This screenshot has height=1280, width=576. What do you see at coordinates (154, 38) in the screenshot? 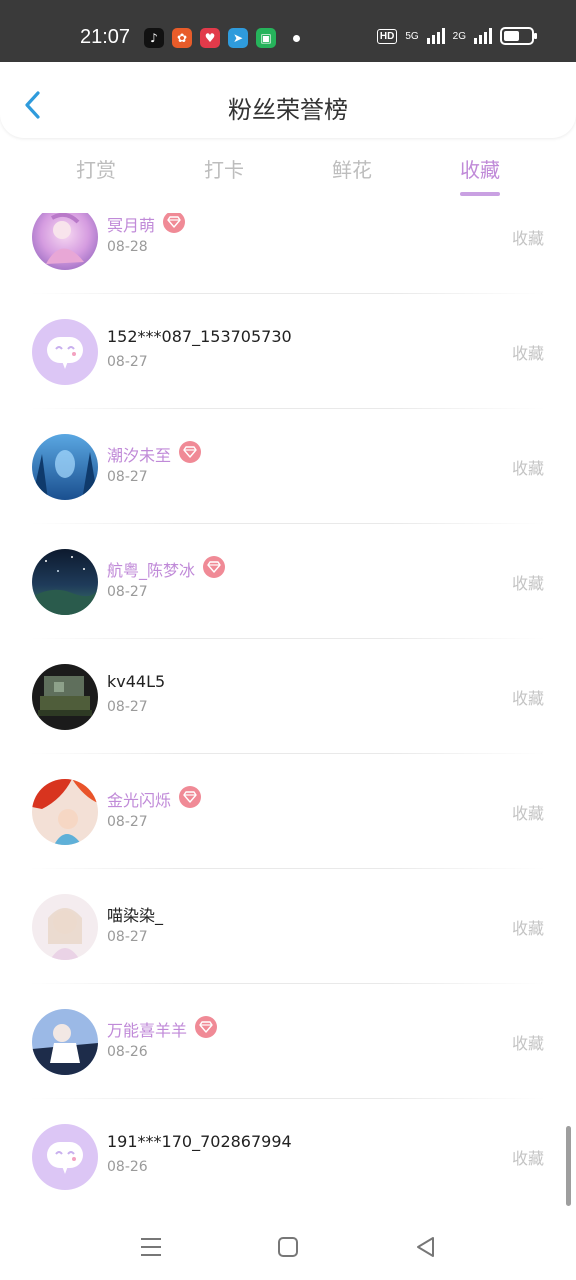
I see `tiktok-icon: ♪` at bounding box center [154, 38].